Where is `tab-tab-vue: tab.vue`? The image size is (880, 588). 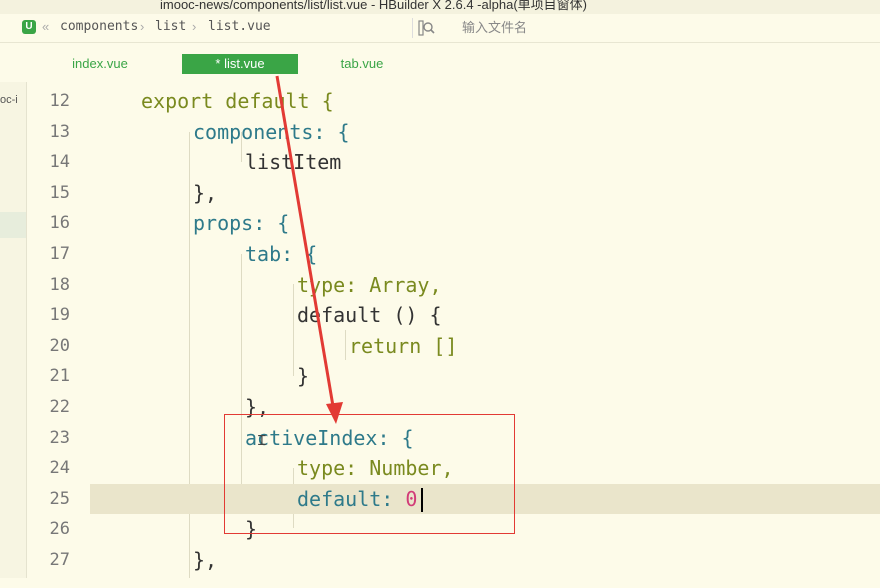
tab-tab-vue: tab.vue is located at coordinates (362, 64).